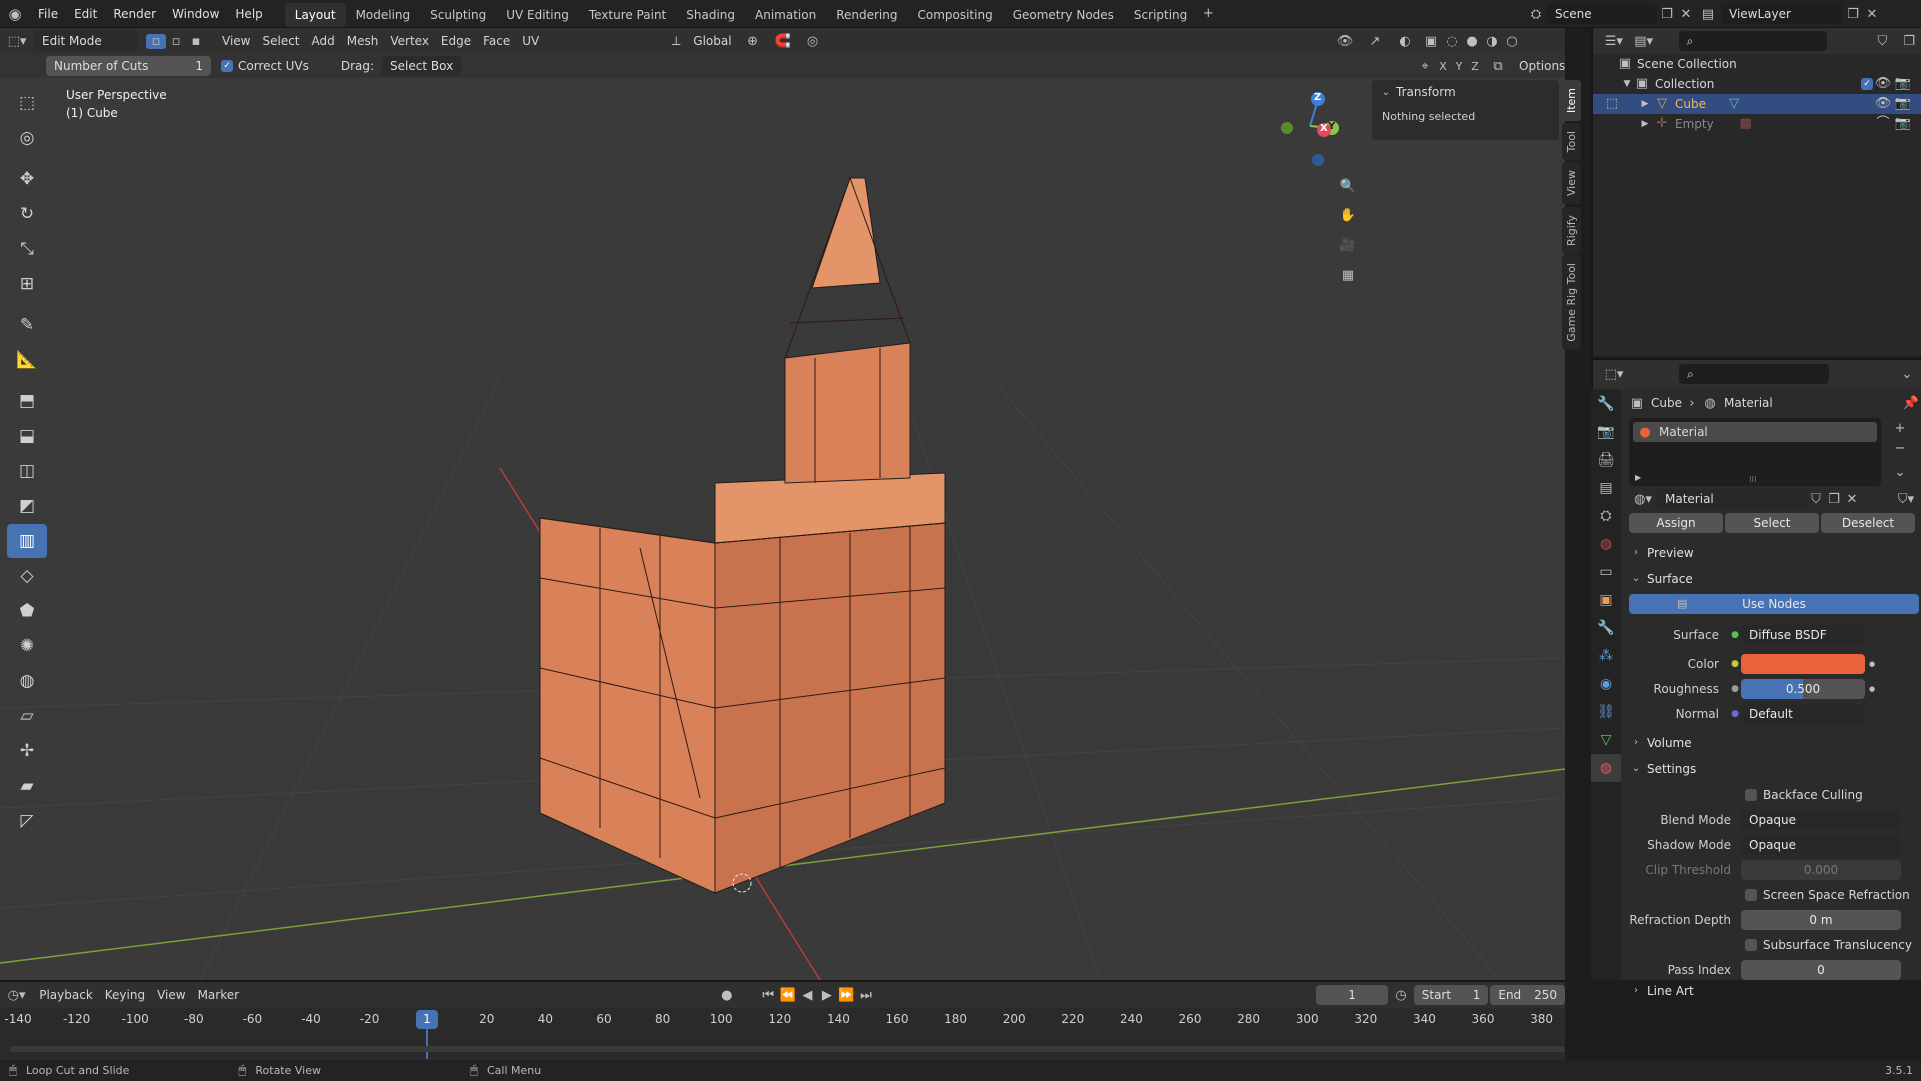  Describe the element at coordinates (1645, 104) in the screenshot. I see `expand-arrow-icon: ▶` at that location.